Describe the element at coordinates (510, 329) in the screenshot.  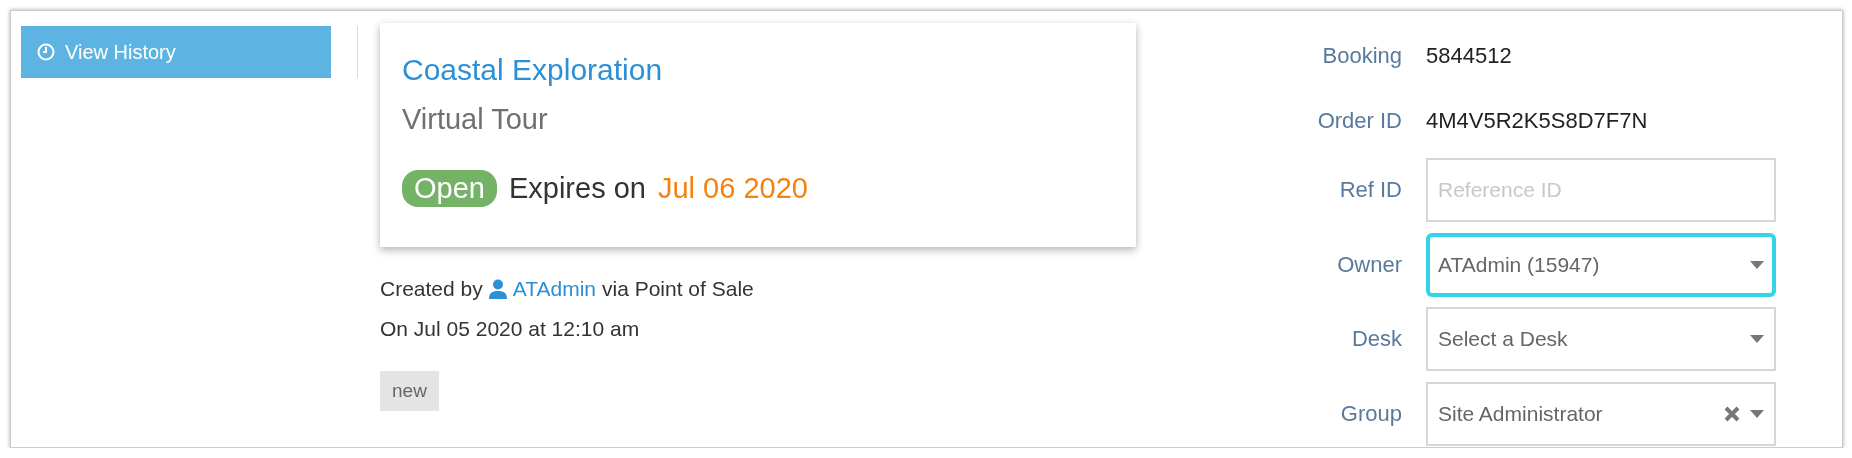
I see `created-date: On Jul 05 2020 at 12:10 am` at that location.